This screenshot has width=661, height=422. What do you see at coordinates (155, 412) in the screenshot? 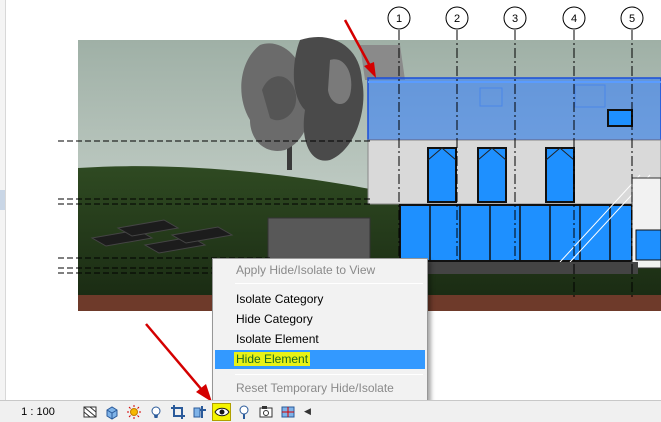
I see `shadows-icon` at bounding box center [155, 412].